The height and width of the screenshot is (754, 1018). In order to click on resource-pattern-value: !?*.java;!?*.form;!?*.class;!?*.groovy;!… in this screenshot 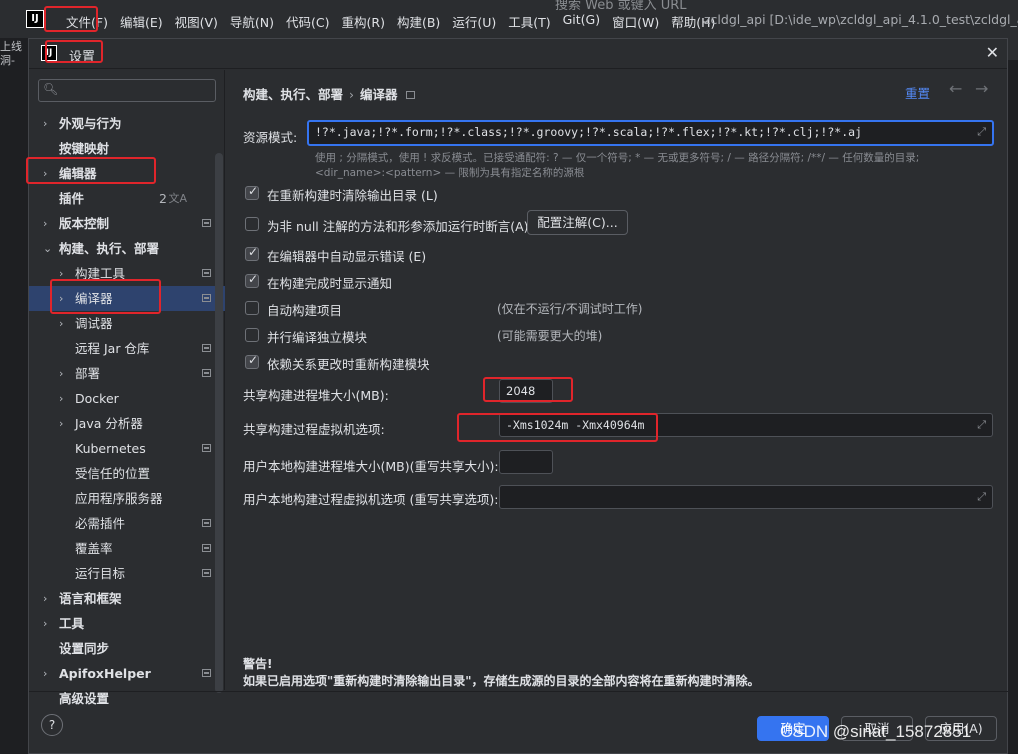, I will do `click(588, 132)`.